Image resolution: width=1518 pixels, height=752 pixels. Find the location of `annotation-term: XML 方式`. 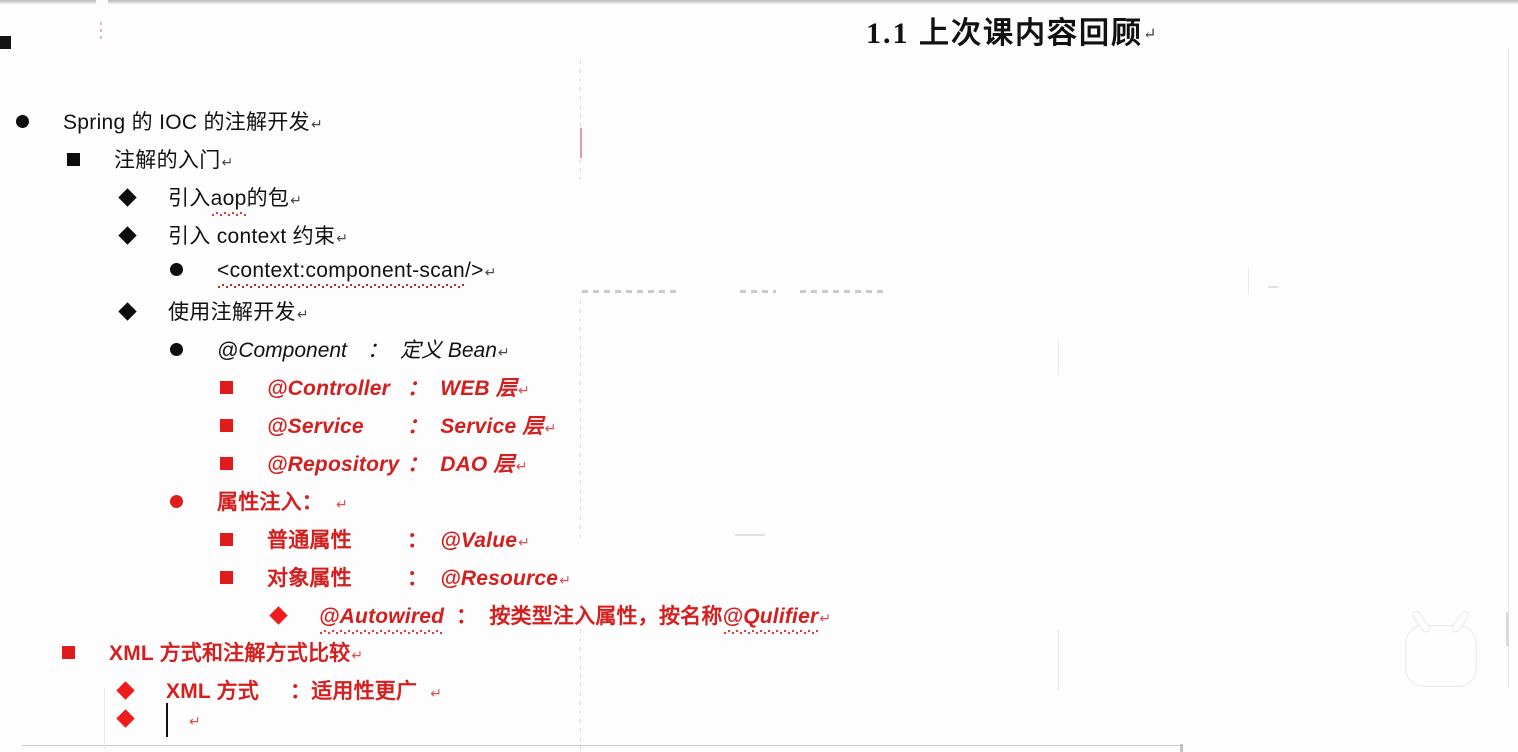

annotation-term: XML 方式 is located at coordinates (212, 691).